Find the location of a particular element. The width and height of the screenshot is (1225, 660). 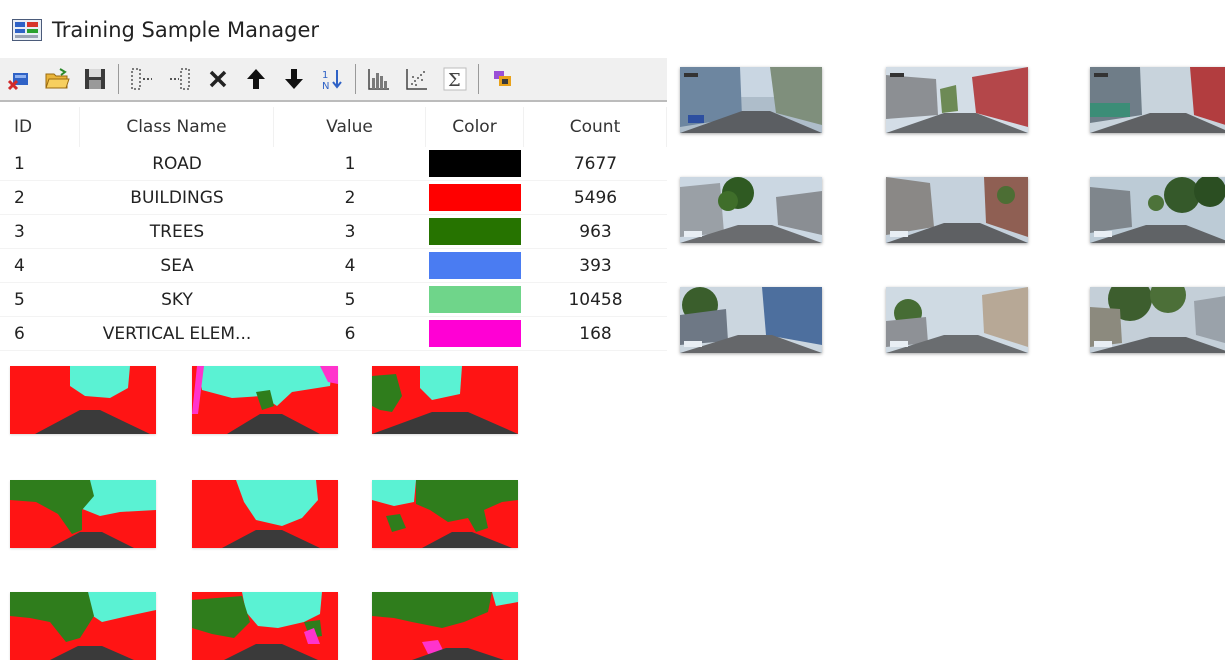

svg-text: 1 is located at coordinates (325, 75).